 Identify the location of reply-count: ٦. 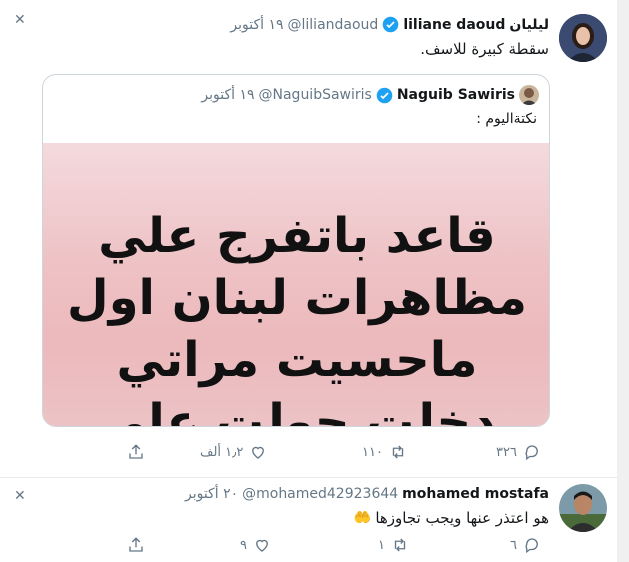
(513, 545).